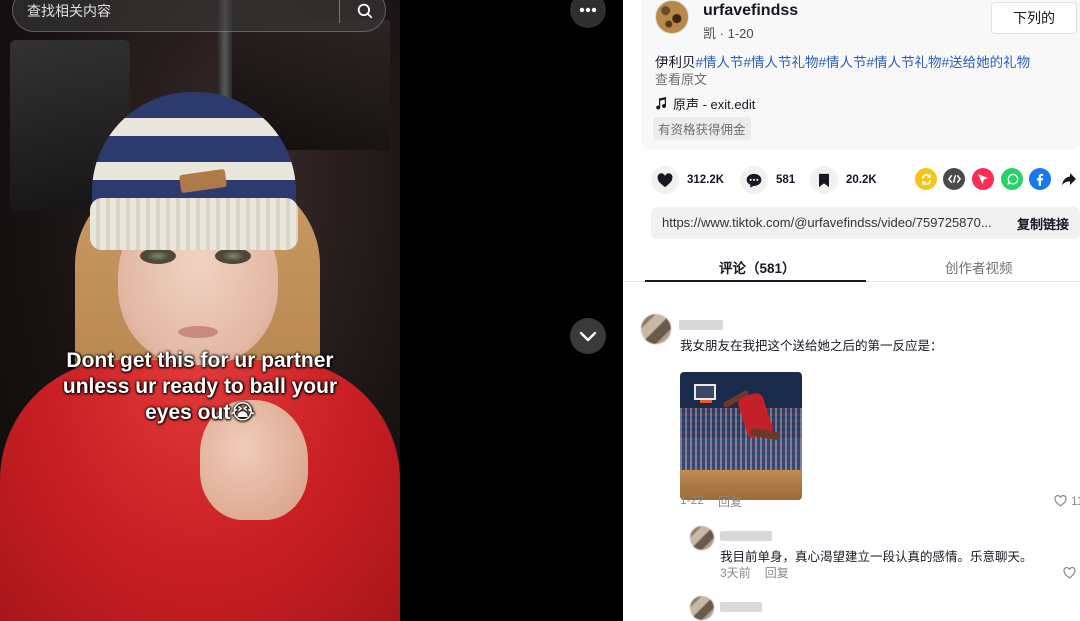 This screenshot has width=1080, height=621. What do you see at coordinates (705, 392) in the screenshot?
I see `image-backboard` at bounding box center [705, 392].